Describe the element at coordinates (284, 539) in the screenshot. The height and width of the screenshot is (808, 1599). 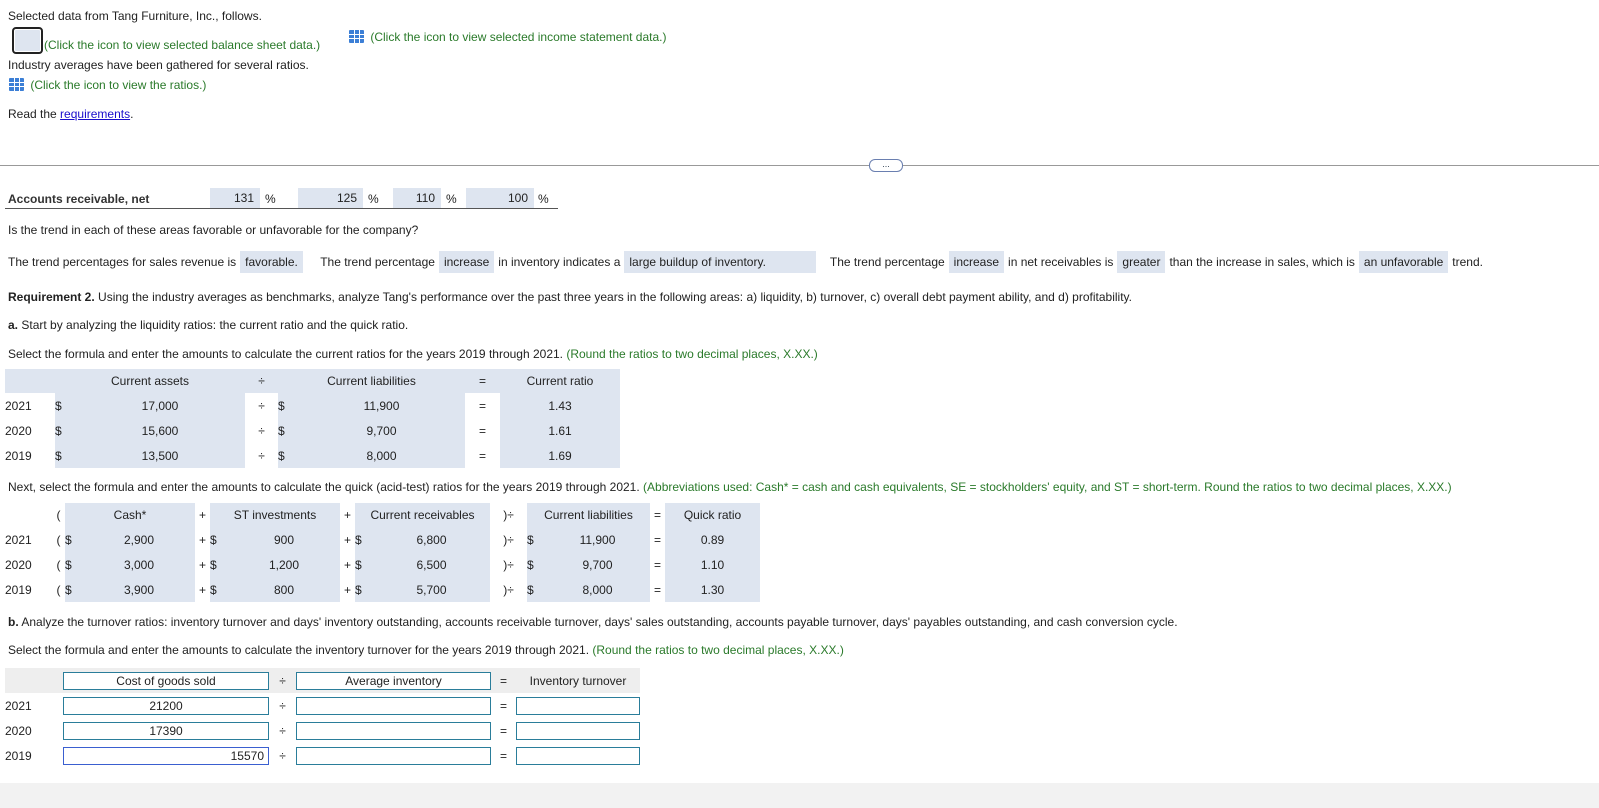
I see `st-investments-value: 900` at that location.